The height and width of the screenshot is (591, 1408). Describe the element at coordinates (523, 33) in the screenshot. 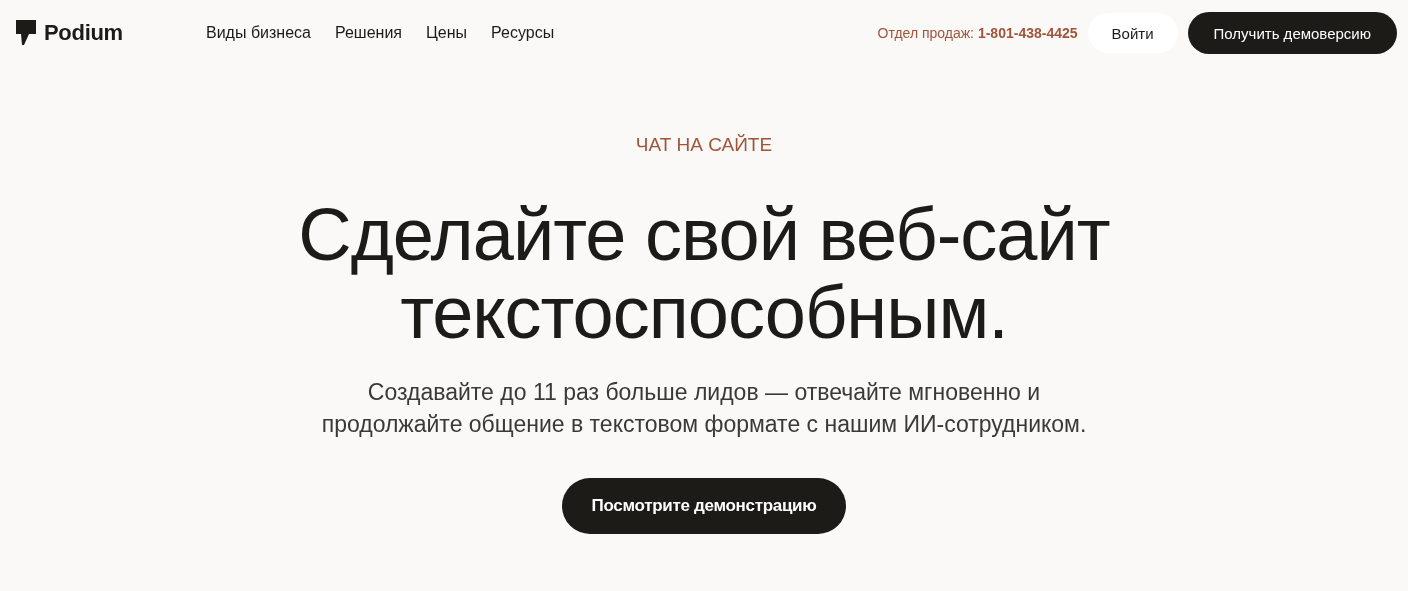

I see `nav-link: Ресурсы` at that location.